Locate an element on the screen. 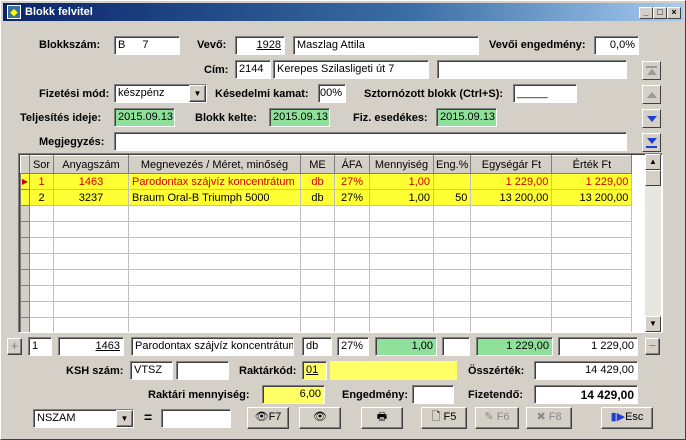 The image size is (686, 440). raktarkod-field: 01 is located at coordinates (314, 370).